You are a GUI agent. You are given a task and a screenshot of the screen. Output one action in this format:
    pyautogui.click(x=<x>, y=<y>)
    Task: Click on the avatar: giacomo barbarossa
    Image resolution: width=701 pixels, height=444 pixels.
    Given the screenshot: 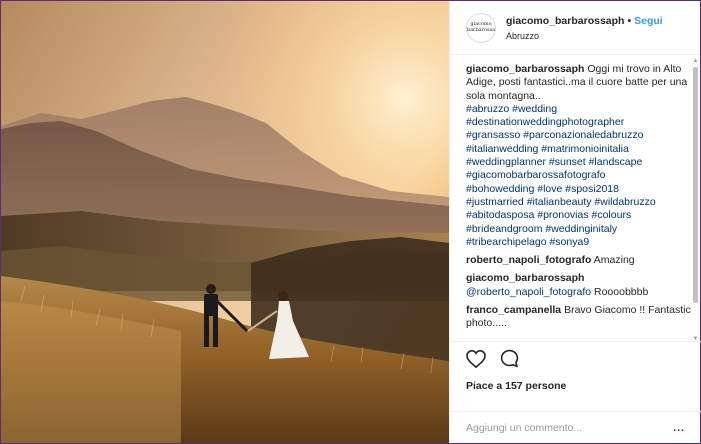 What is the action you would take?
    pyautogui.click(x=481, y=27)
    